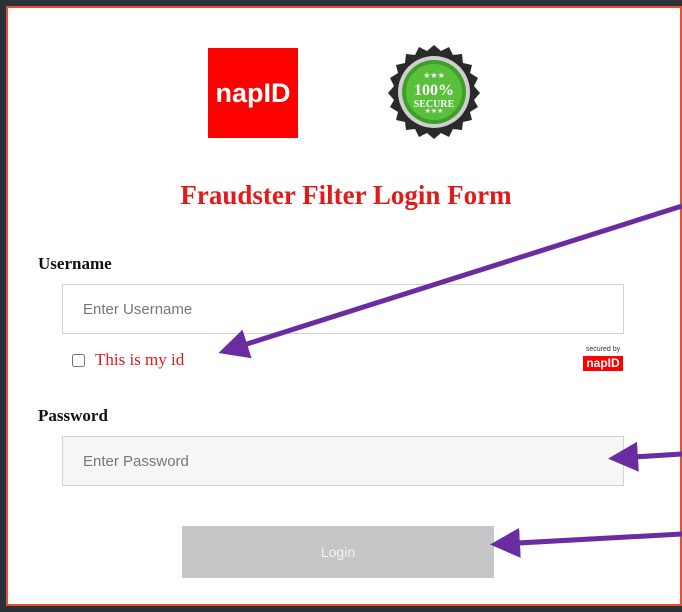 The width and height of the screenshot is (682, 612). What do you see at coordinates (78, 360) in the screenshot?
I see `remember-id-checkbox` at bounding box center [78, 360].